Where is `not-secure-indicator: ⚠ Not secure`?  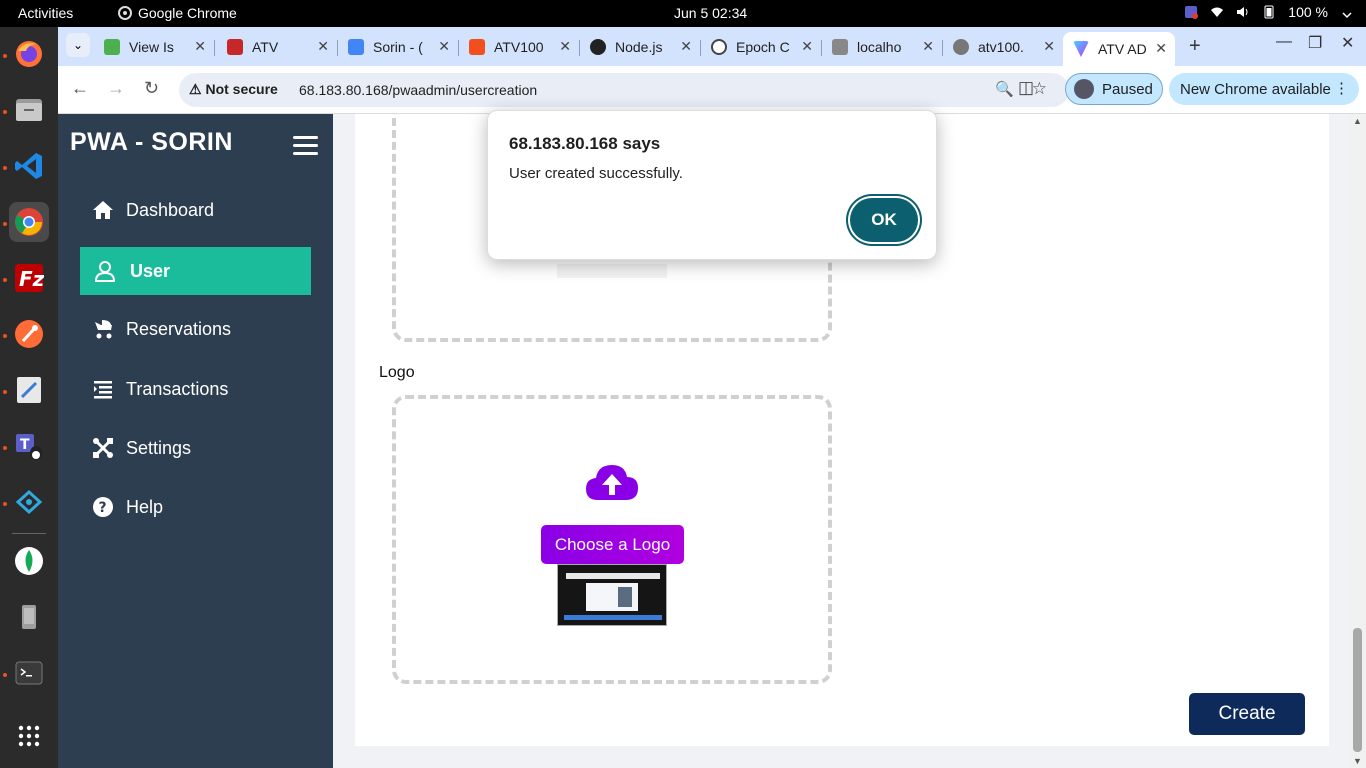 not-secure-indicator: ⚠ Not secure is located at coordinates (233, 89).